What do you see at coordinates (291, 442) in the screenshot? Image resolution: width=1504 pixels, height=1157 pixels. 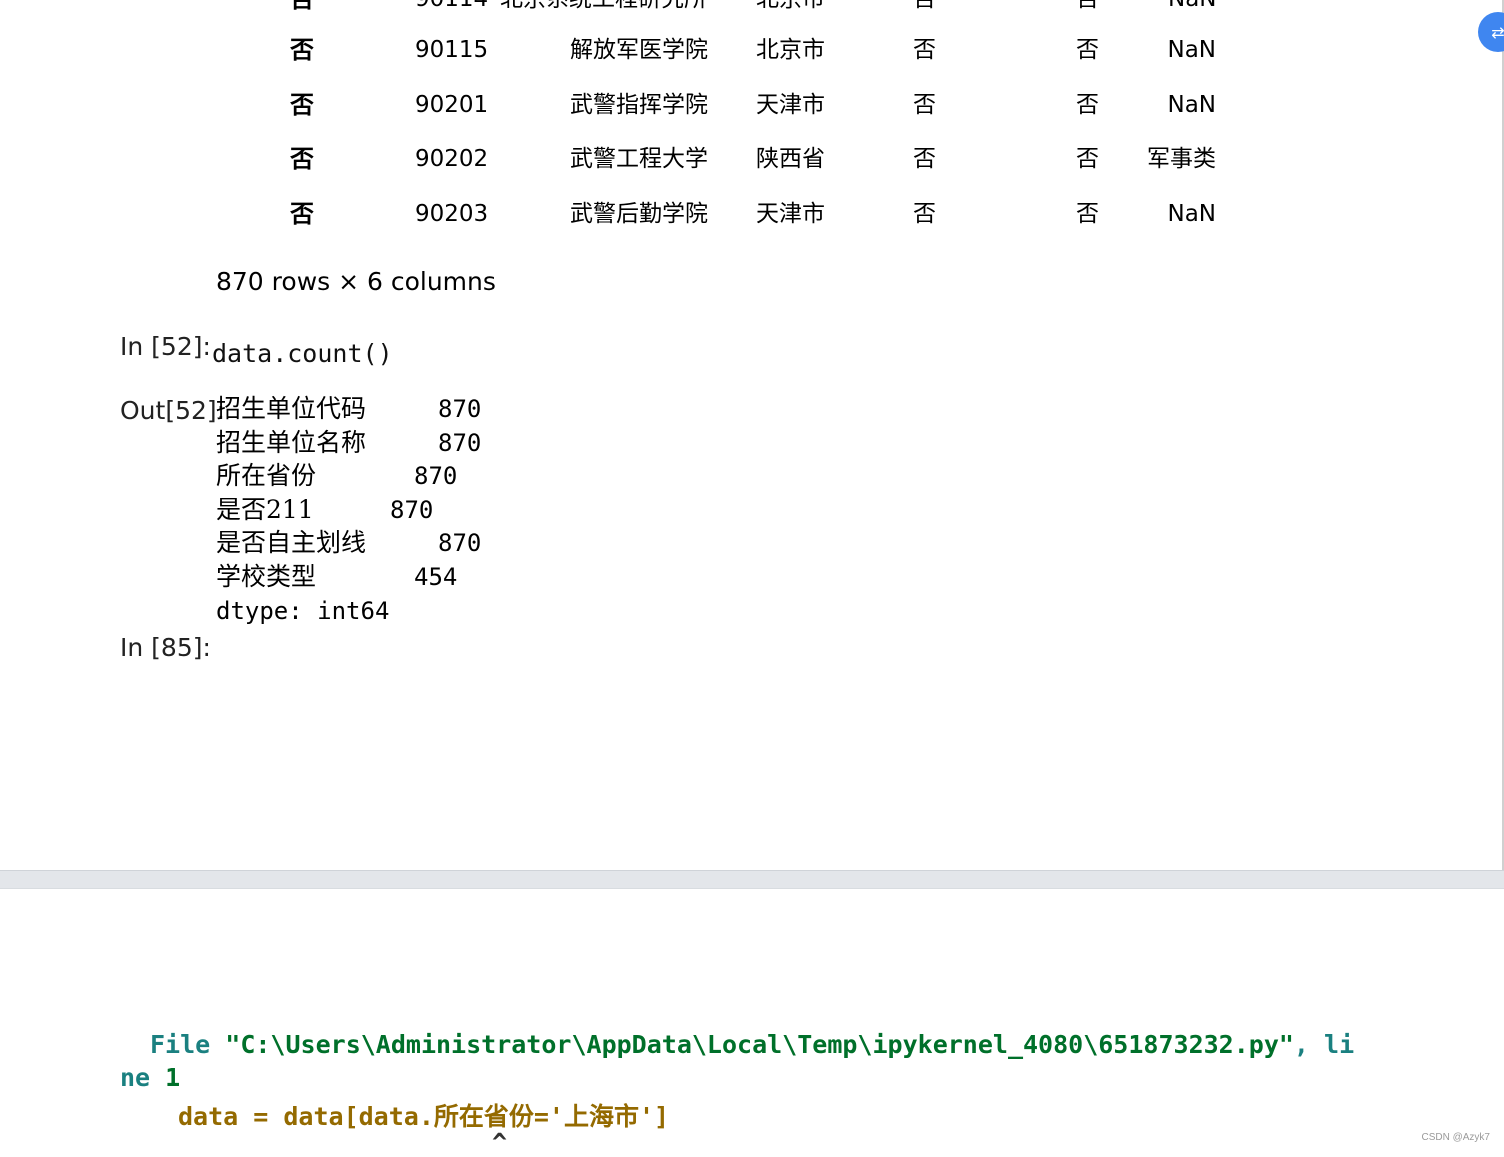 I see `series-label: 招生单位名称` at bounding box center [291, 442].